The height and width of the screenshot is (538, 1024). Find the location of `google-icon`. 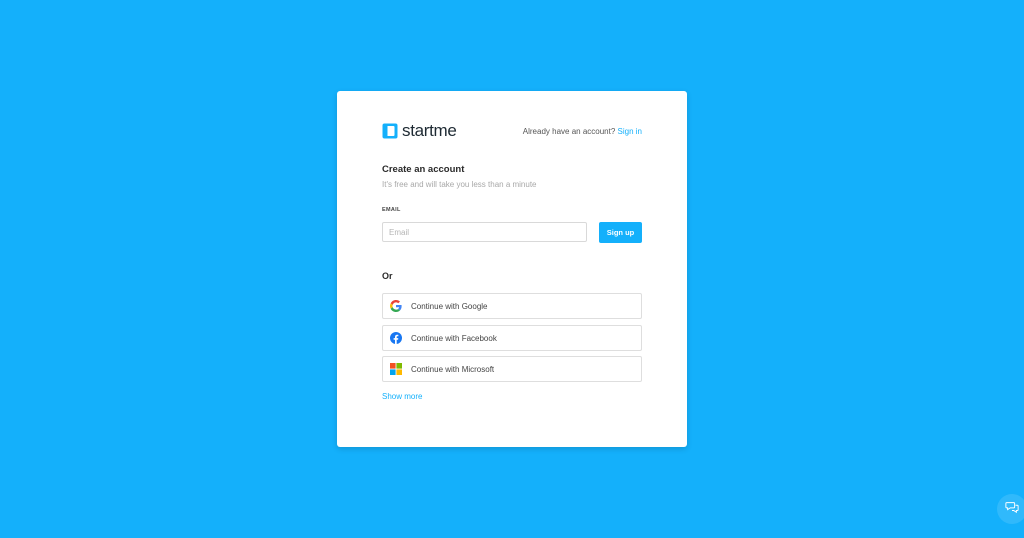

google-icon is located at coordinates (396, 306).